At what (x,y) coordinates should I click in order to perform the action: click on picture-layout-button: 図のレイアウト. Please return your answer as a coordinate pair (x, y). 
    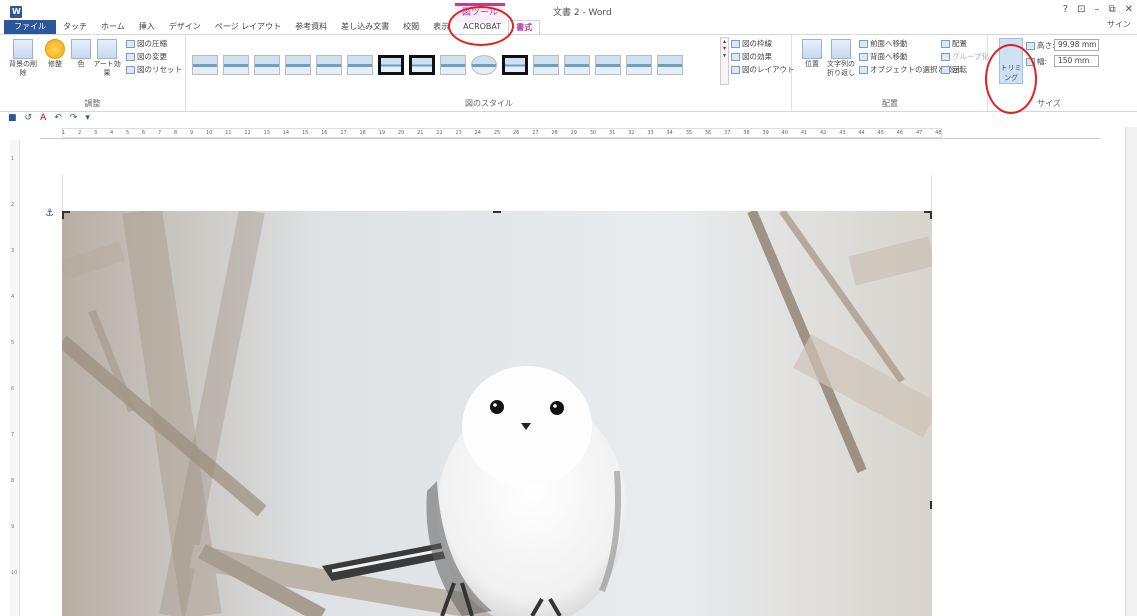
    Looking at the image, I should click on (763, 69).